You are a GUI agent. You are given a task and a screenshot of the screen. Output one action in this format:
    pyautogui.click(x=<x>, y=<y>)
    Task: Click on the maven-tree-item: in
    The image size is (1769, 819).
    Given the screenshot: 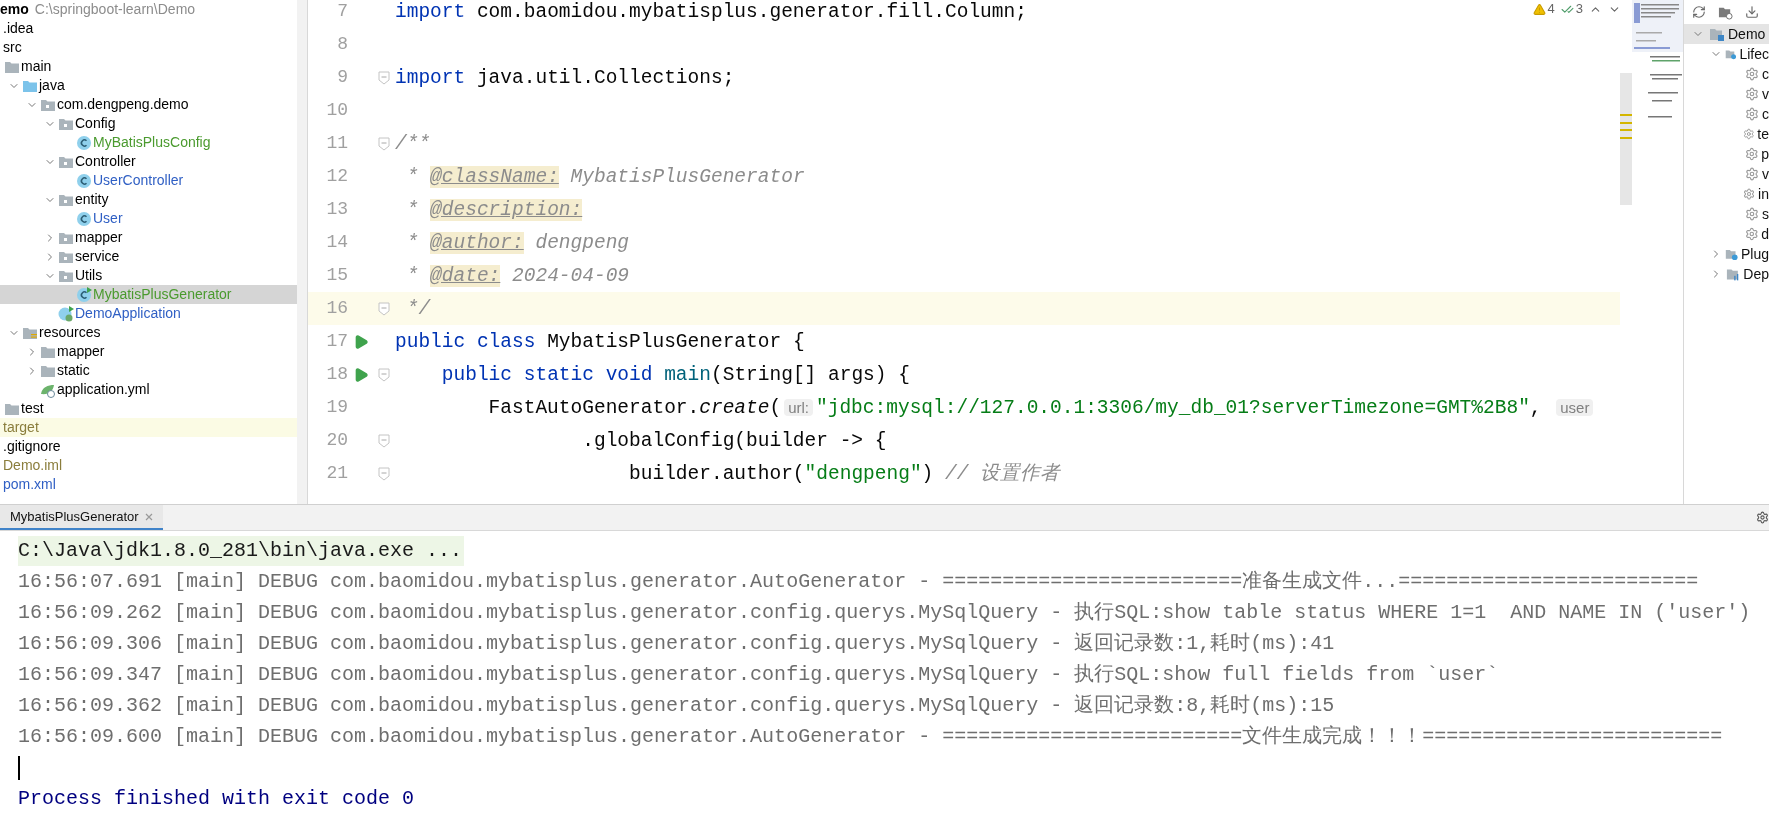 What is the action you would take?
    pyautogui.click(x=1726, y=194)
    